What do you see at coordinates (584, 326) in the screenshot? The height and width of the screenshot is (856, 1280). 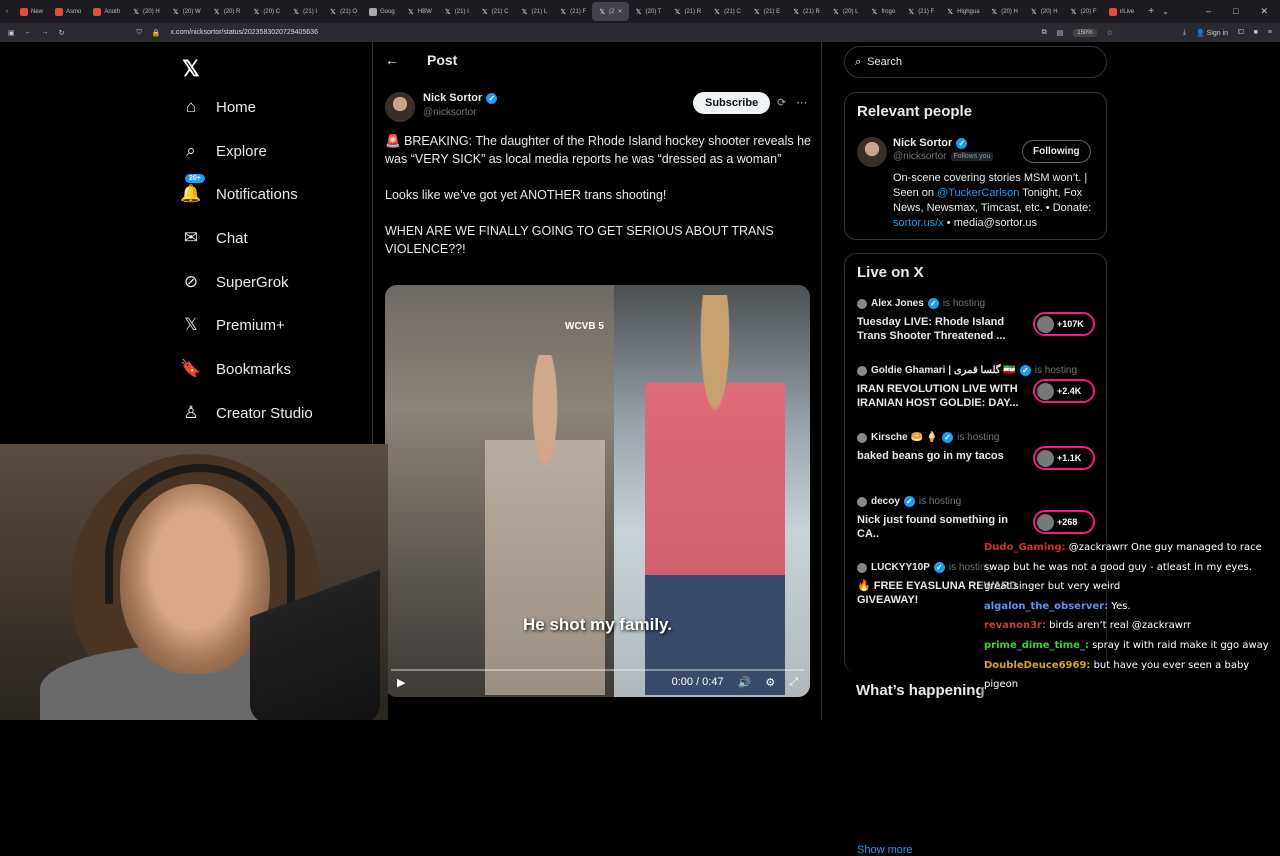 I see `video-station-logo: WCVB 5` at bounding box center [584, 326].